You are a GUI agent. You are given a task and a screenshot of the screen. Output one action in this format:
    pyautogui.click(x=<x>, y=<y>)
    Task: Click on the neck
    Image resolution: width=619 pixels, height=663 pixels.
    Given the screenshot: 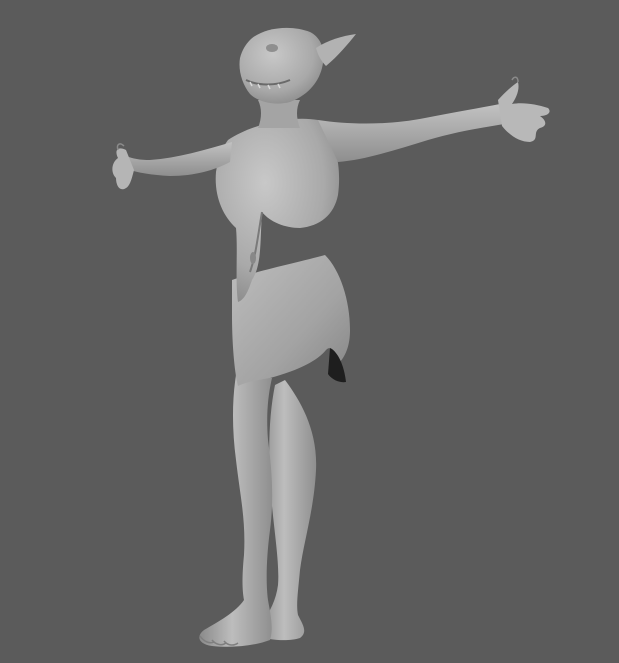 What is the action you would take?
    pyautogui.click(x=279, y=114)
    